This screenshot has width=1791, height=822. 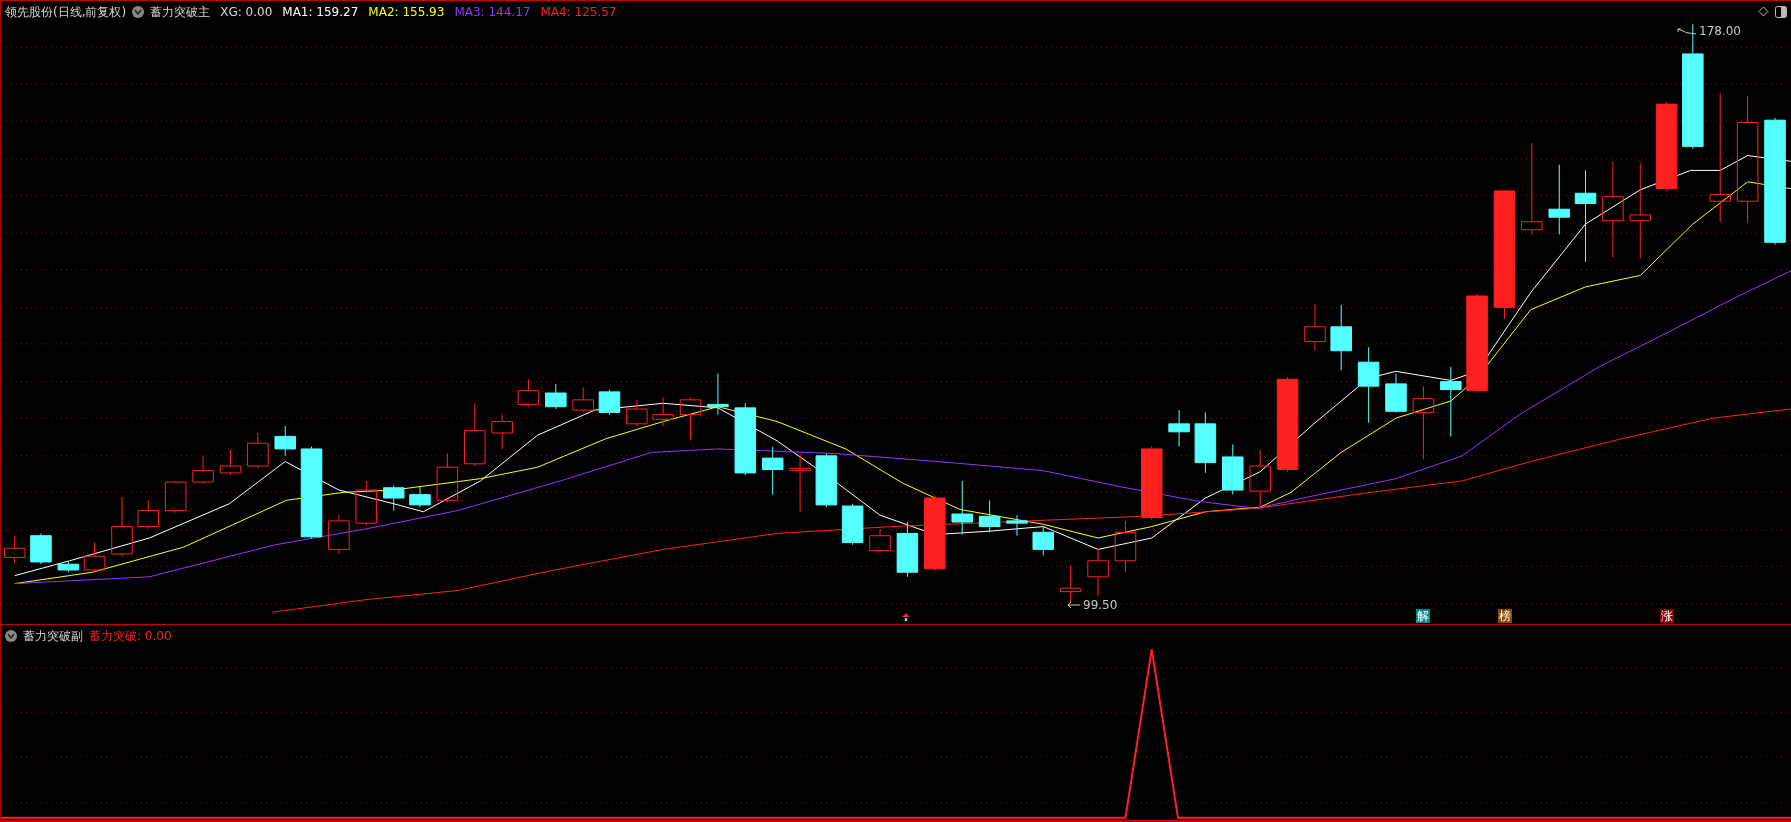 I want to click on indicator-value: MA4: 125.57, so click(x=578, y=12).